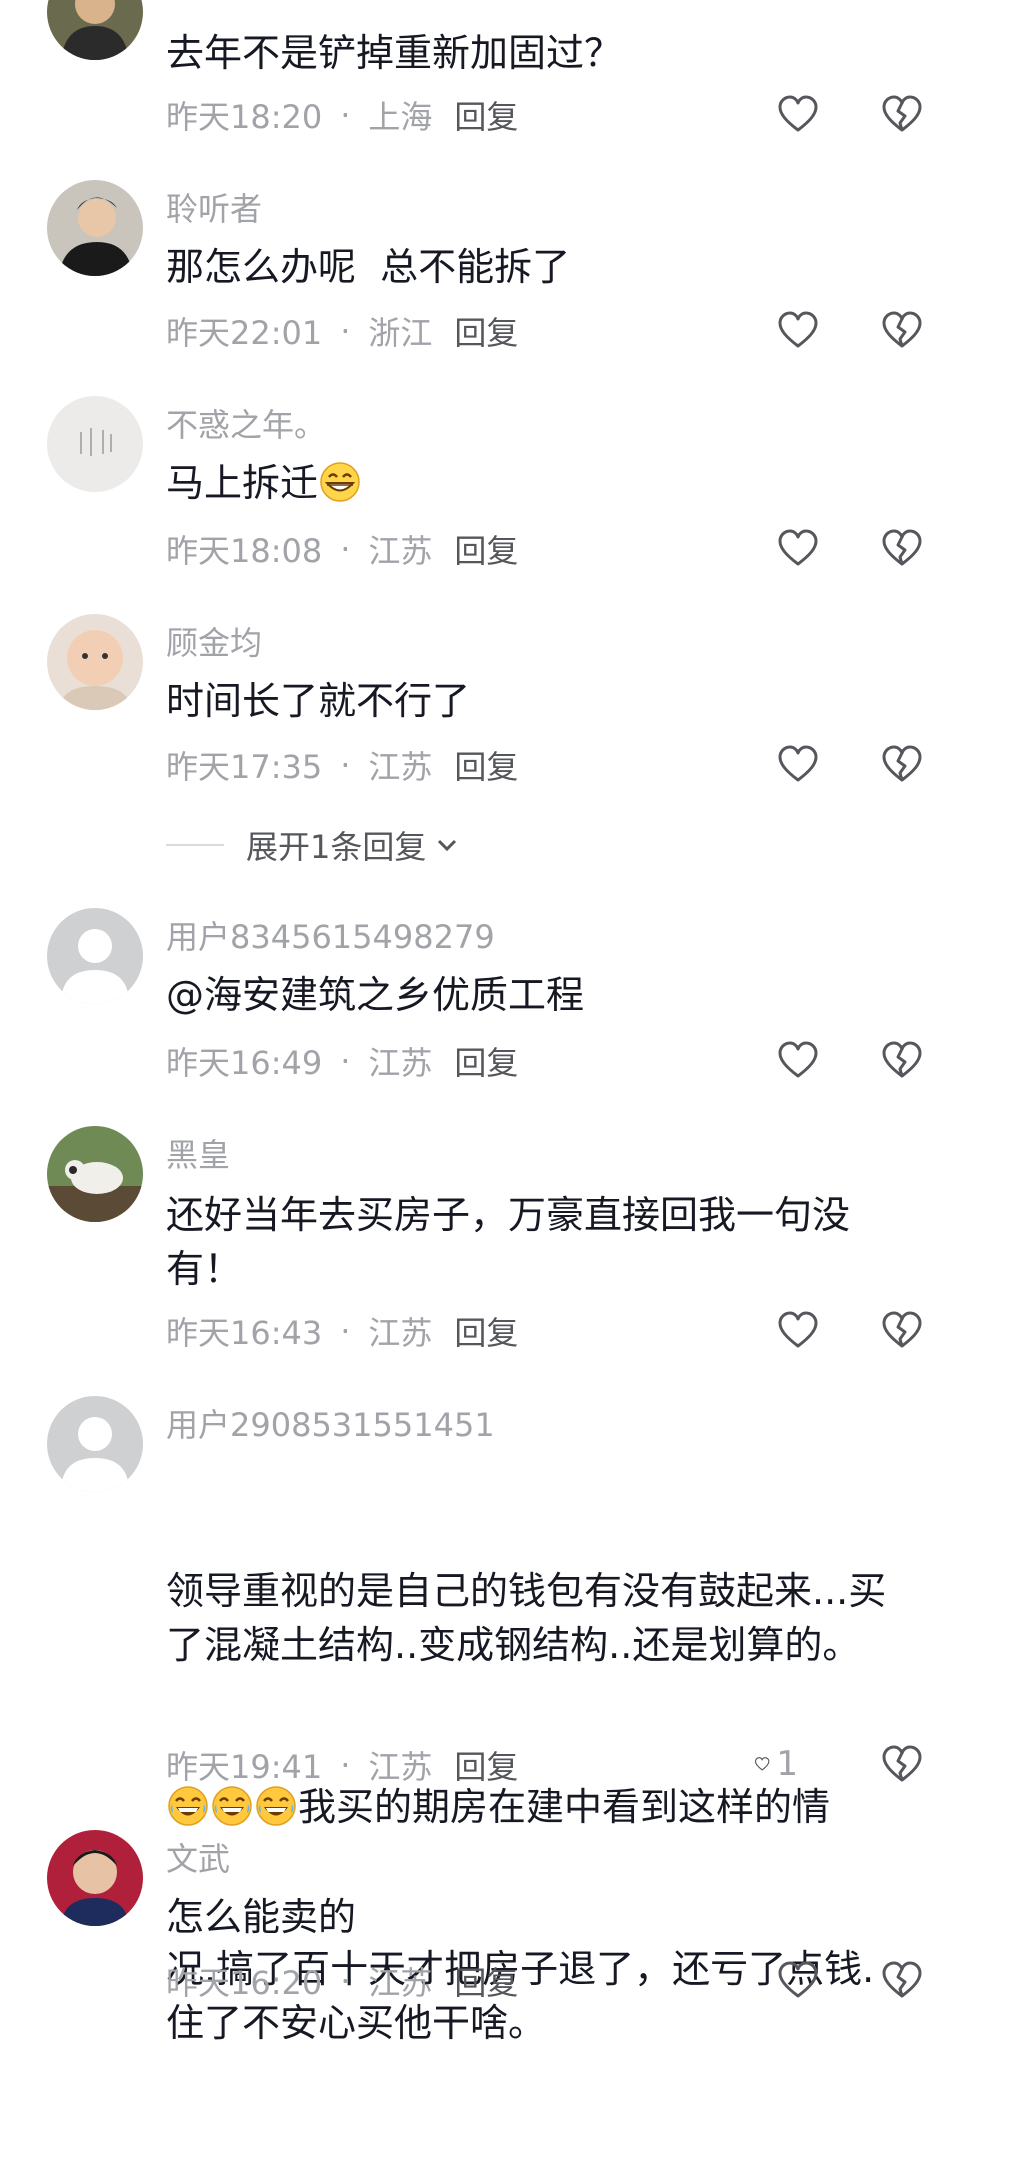  Describe the element at coordinates (400, 333) in the screenshot. I see `comment-location: 浙江` at that location.